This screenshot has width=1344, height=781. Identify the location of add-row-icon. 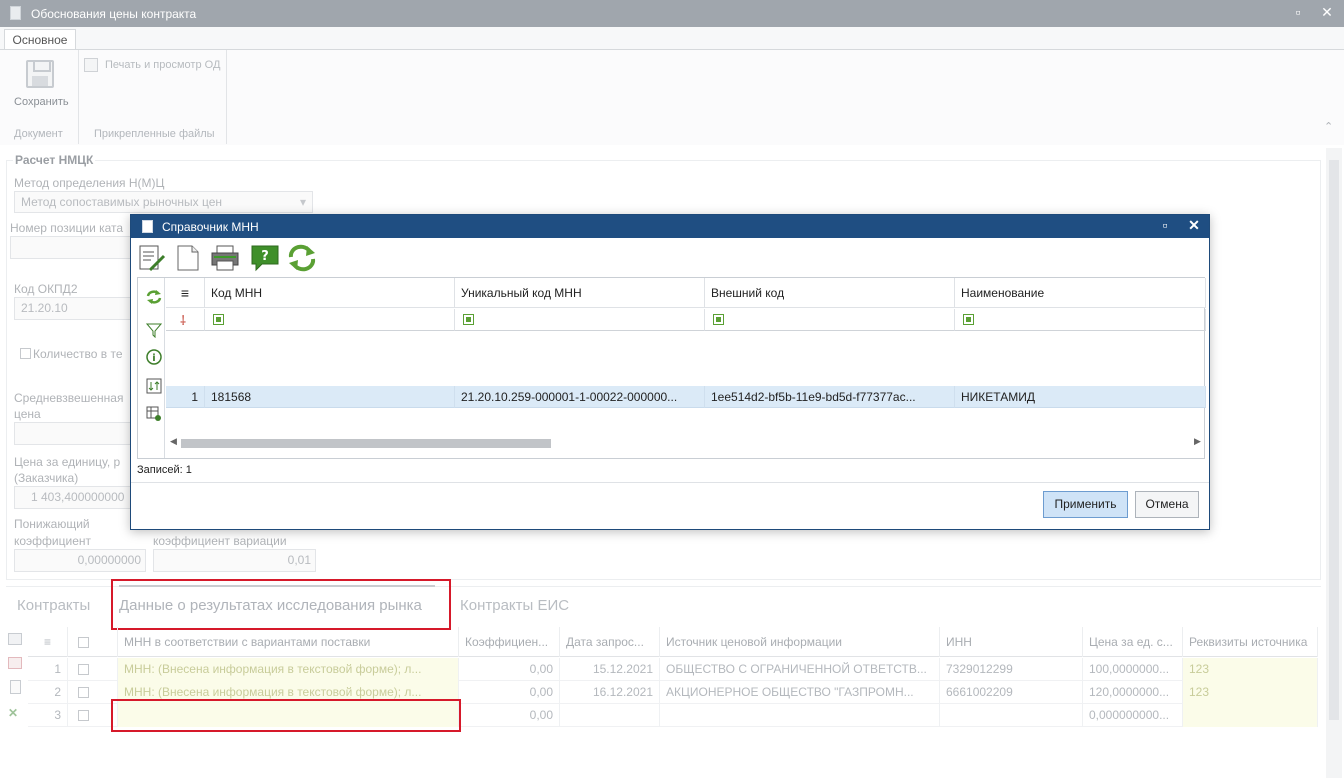
(15, 639).